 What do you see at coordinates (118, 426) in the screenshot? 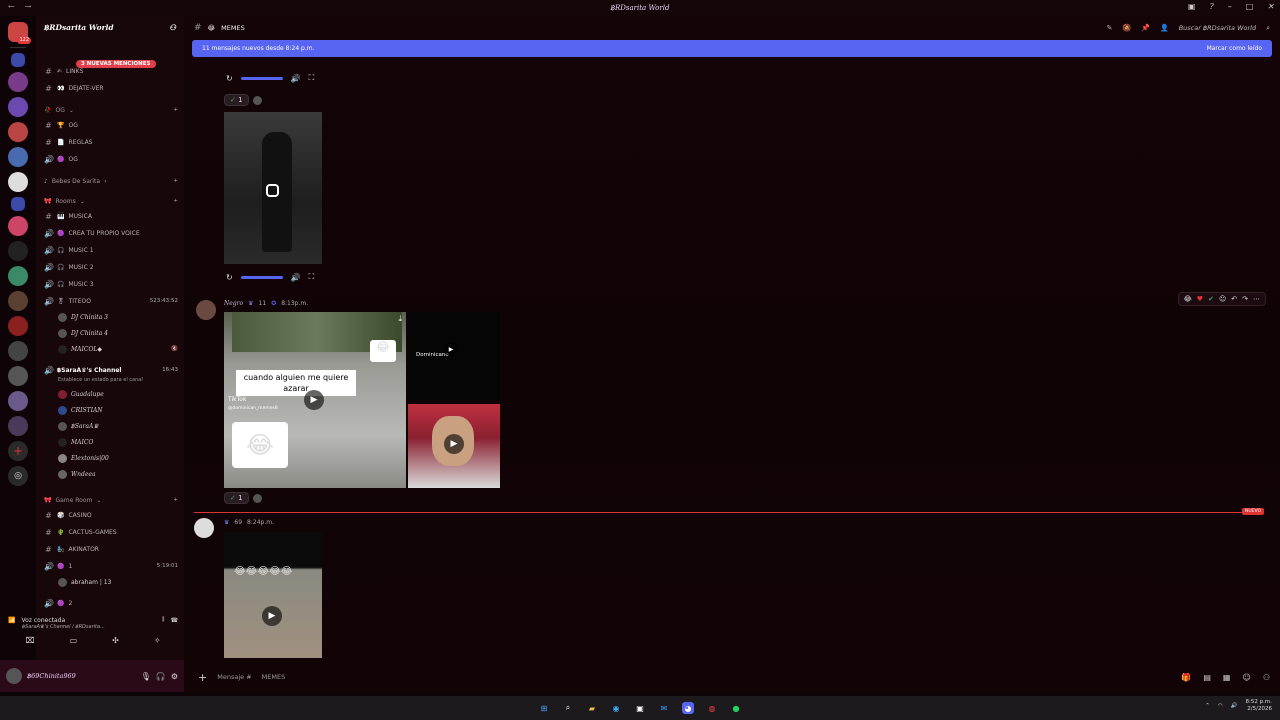
I see `voice-user: ฿SaraA♛` at bounding box center [118, 426].